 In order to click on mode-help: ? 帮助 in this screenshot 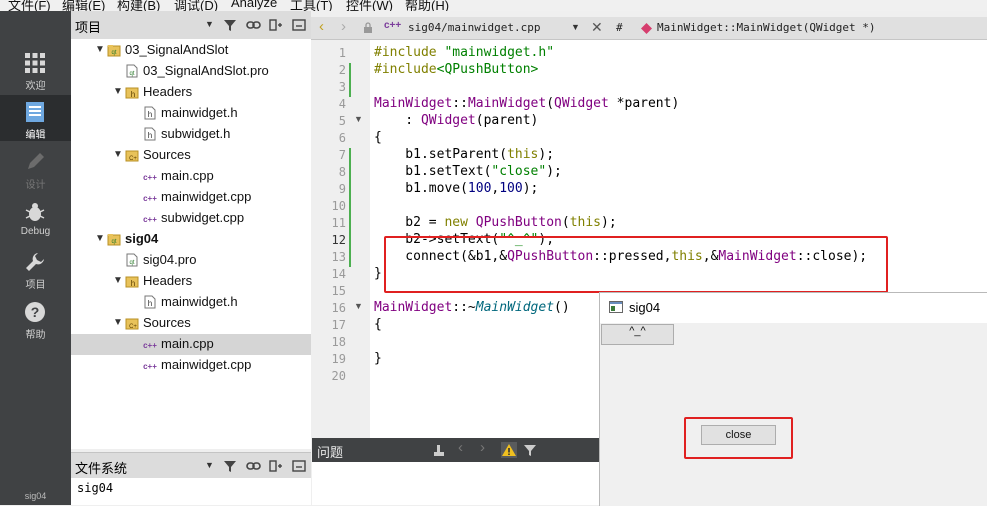, I will do `click(35, 318)`.